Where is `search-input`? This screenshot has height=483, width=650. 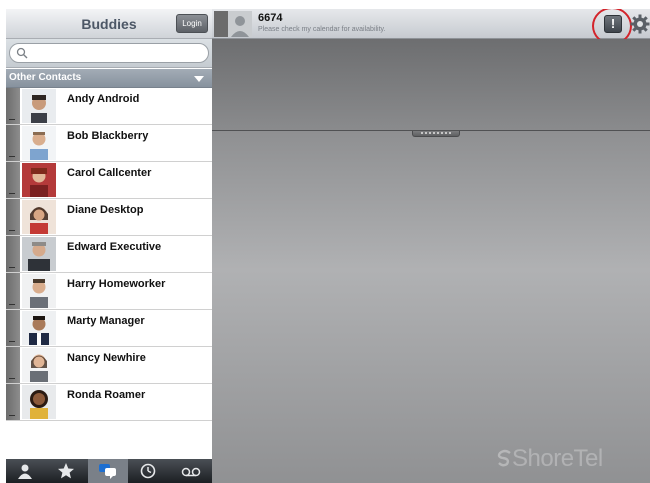 search-input is located at coordinates (109, 53).